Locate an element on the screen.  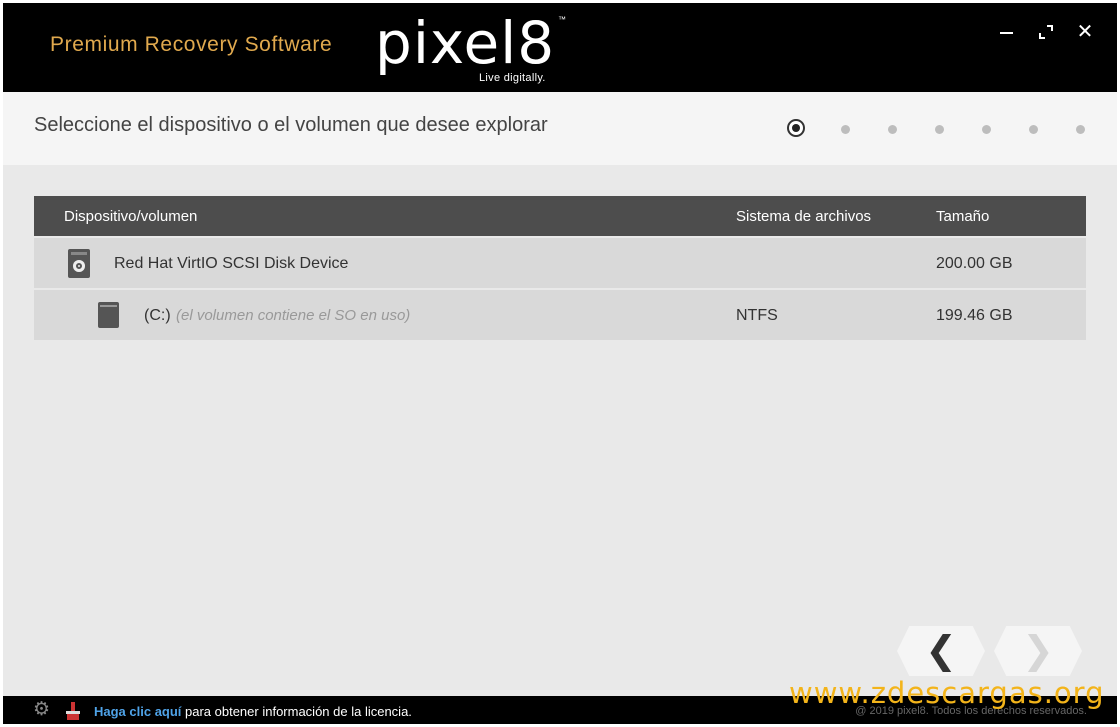
back-button: ❮ is located at coordinates (941, 651).